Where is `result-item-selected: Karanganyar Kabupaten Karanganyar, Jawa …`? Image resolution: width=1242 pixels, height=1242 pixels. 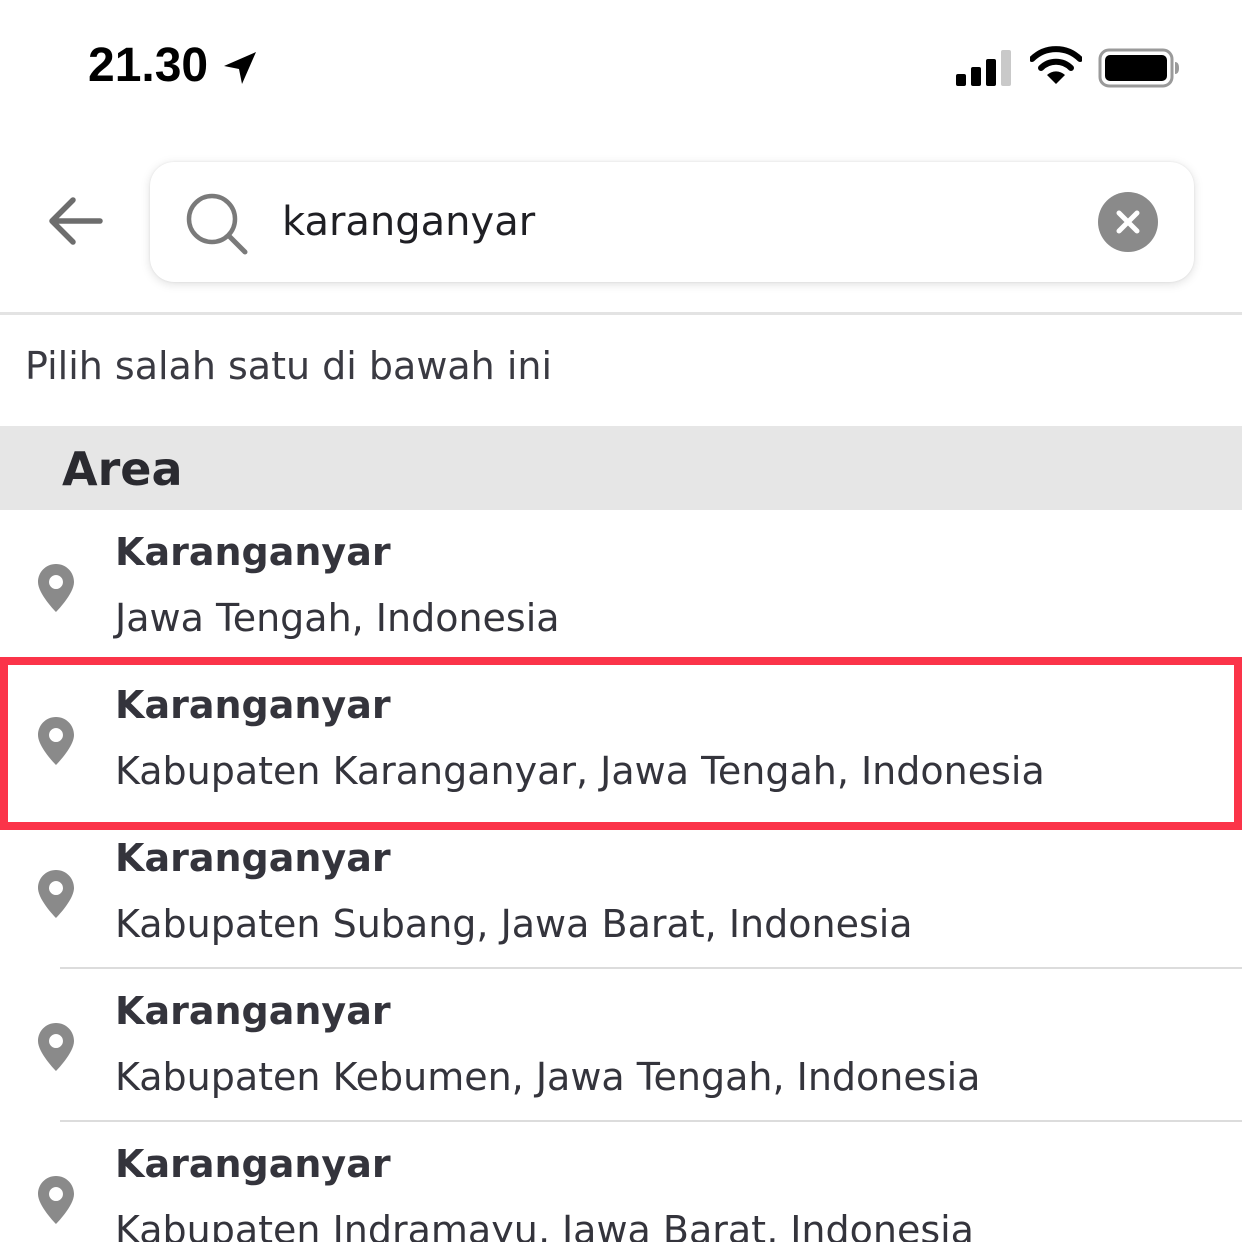 result-item-selected: Karanganyar Kabupaten Karanganyar, Jawa … is located at coordinates (621, 739).